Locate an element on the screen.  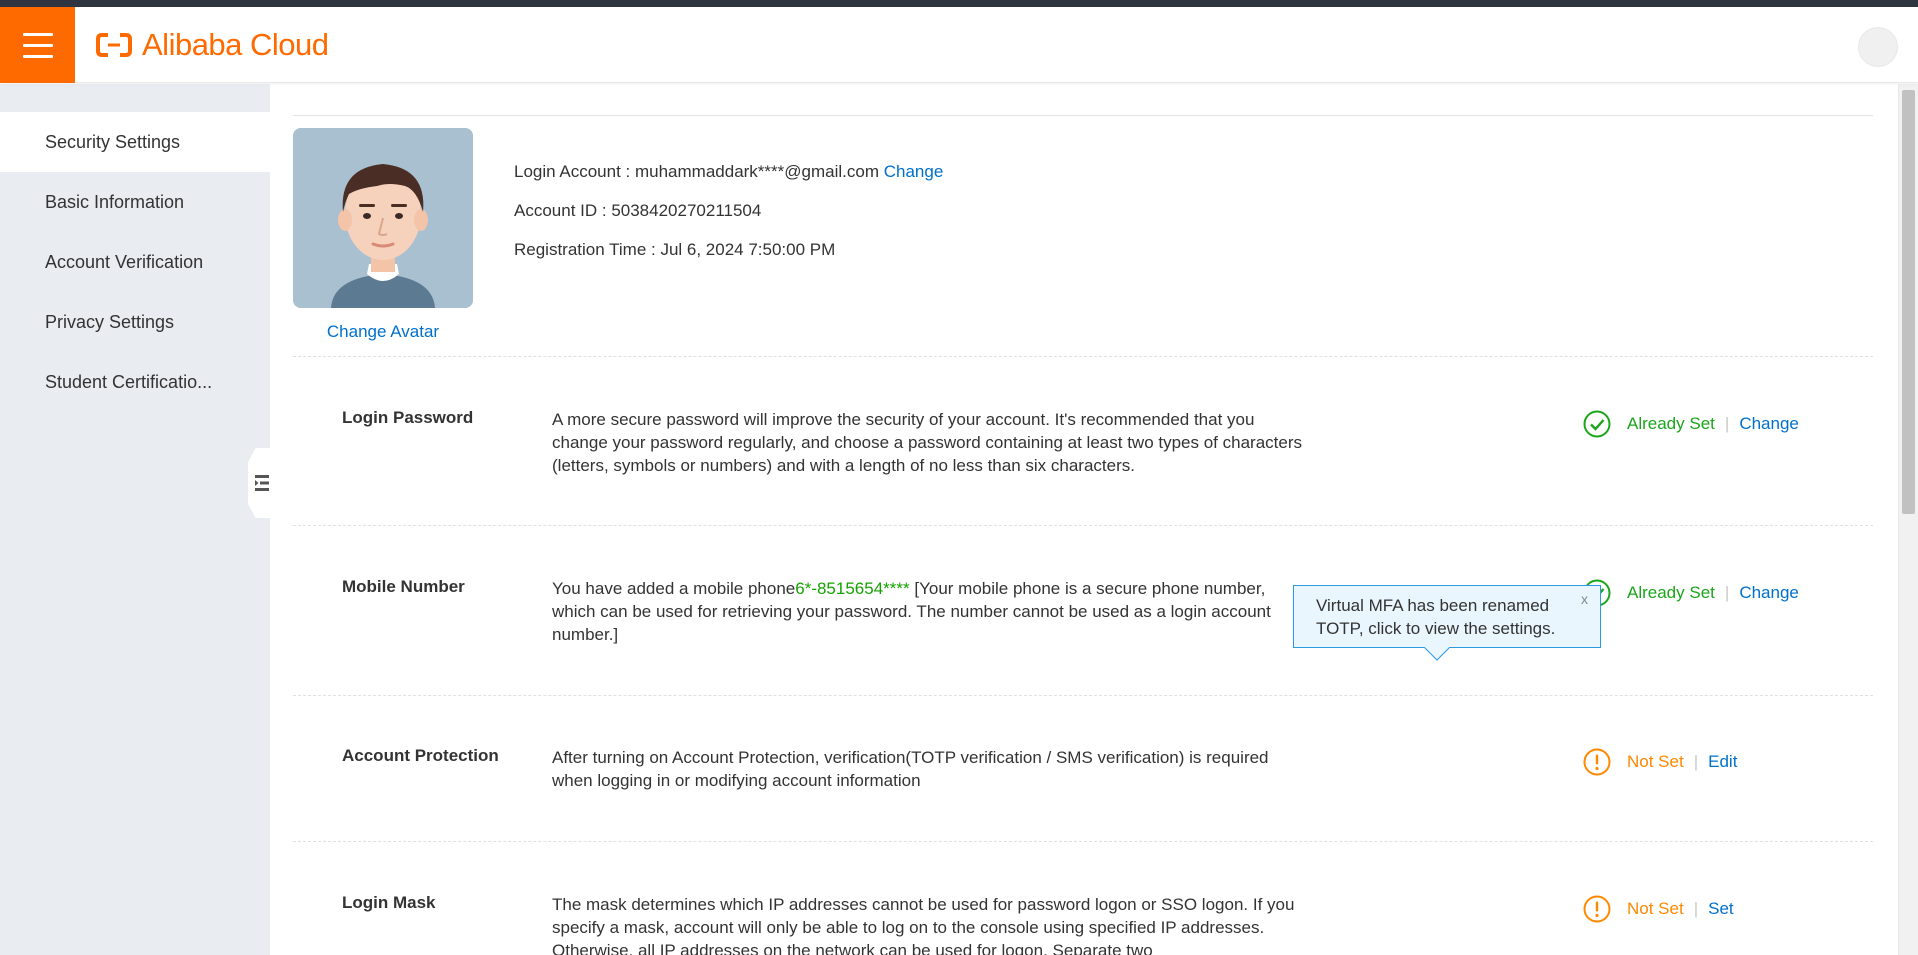
hamburger-menu-icon is located at coordinates (37, 45).